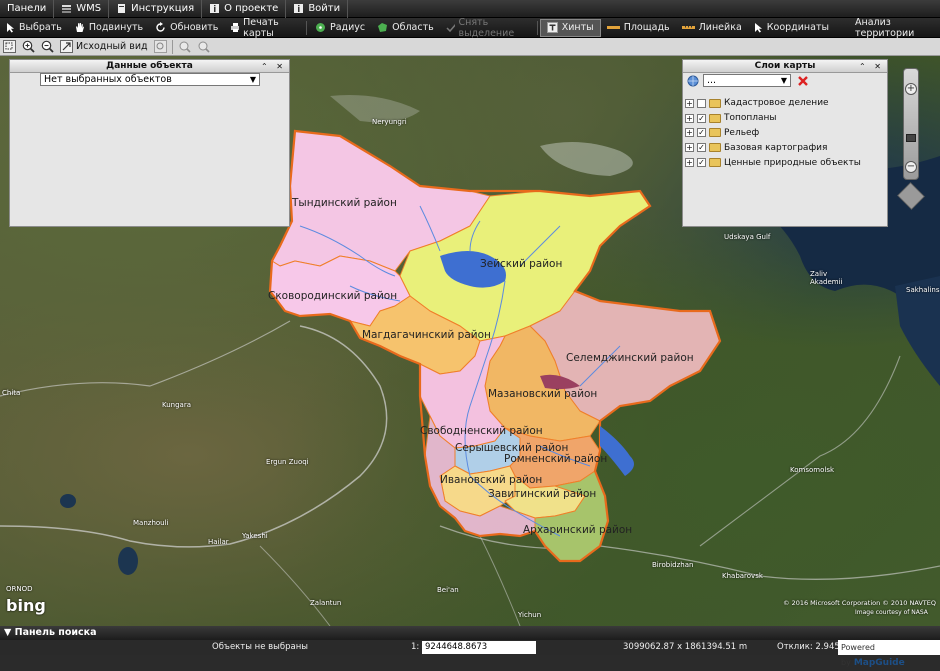  What do you see at coordinates (556, 459) in the screenshot?
I see `district-label: Ромненский район` at bounding box center [556, 459].